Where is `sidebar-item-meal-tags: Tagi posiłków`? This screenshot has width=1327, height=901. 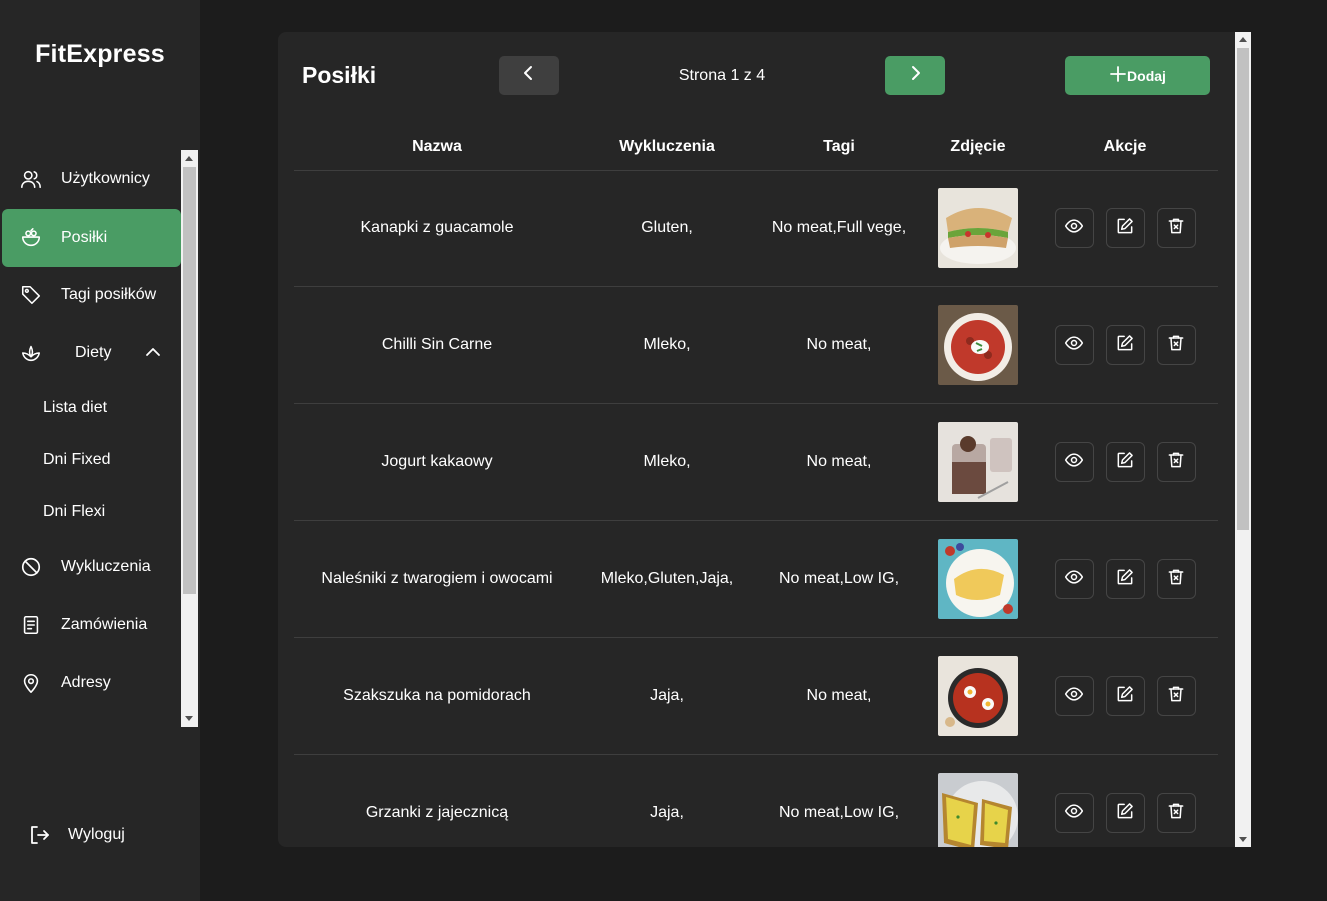 sidebar-item-meal-tags: Tagi posiłków is located at coordinates (91, 295).